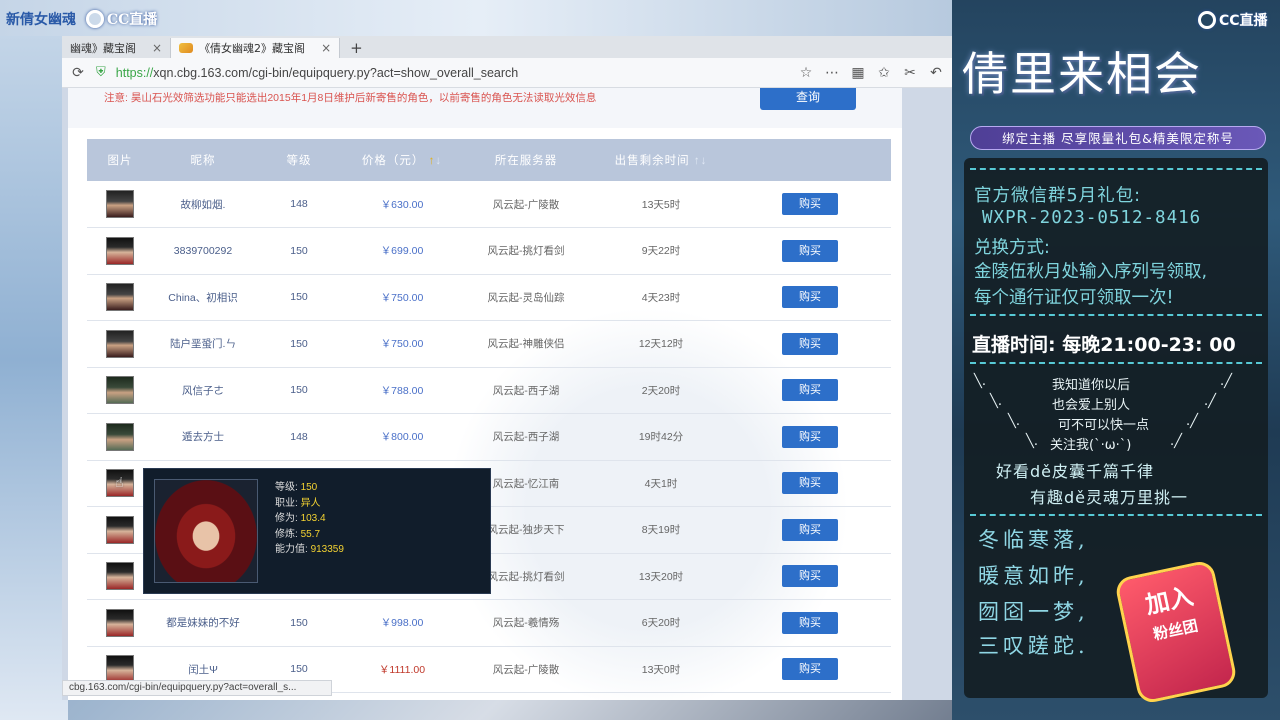 The height and width of the screenshot is (720, 1280). What do you see at coordinates (103, 48) in the screenshot?
I see `tab-1-label: 幽魂》藏宝阁` at bounding box center [103, 48].